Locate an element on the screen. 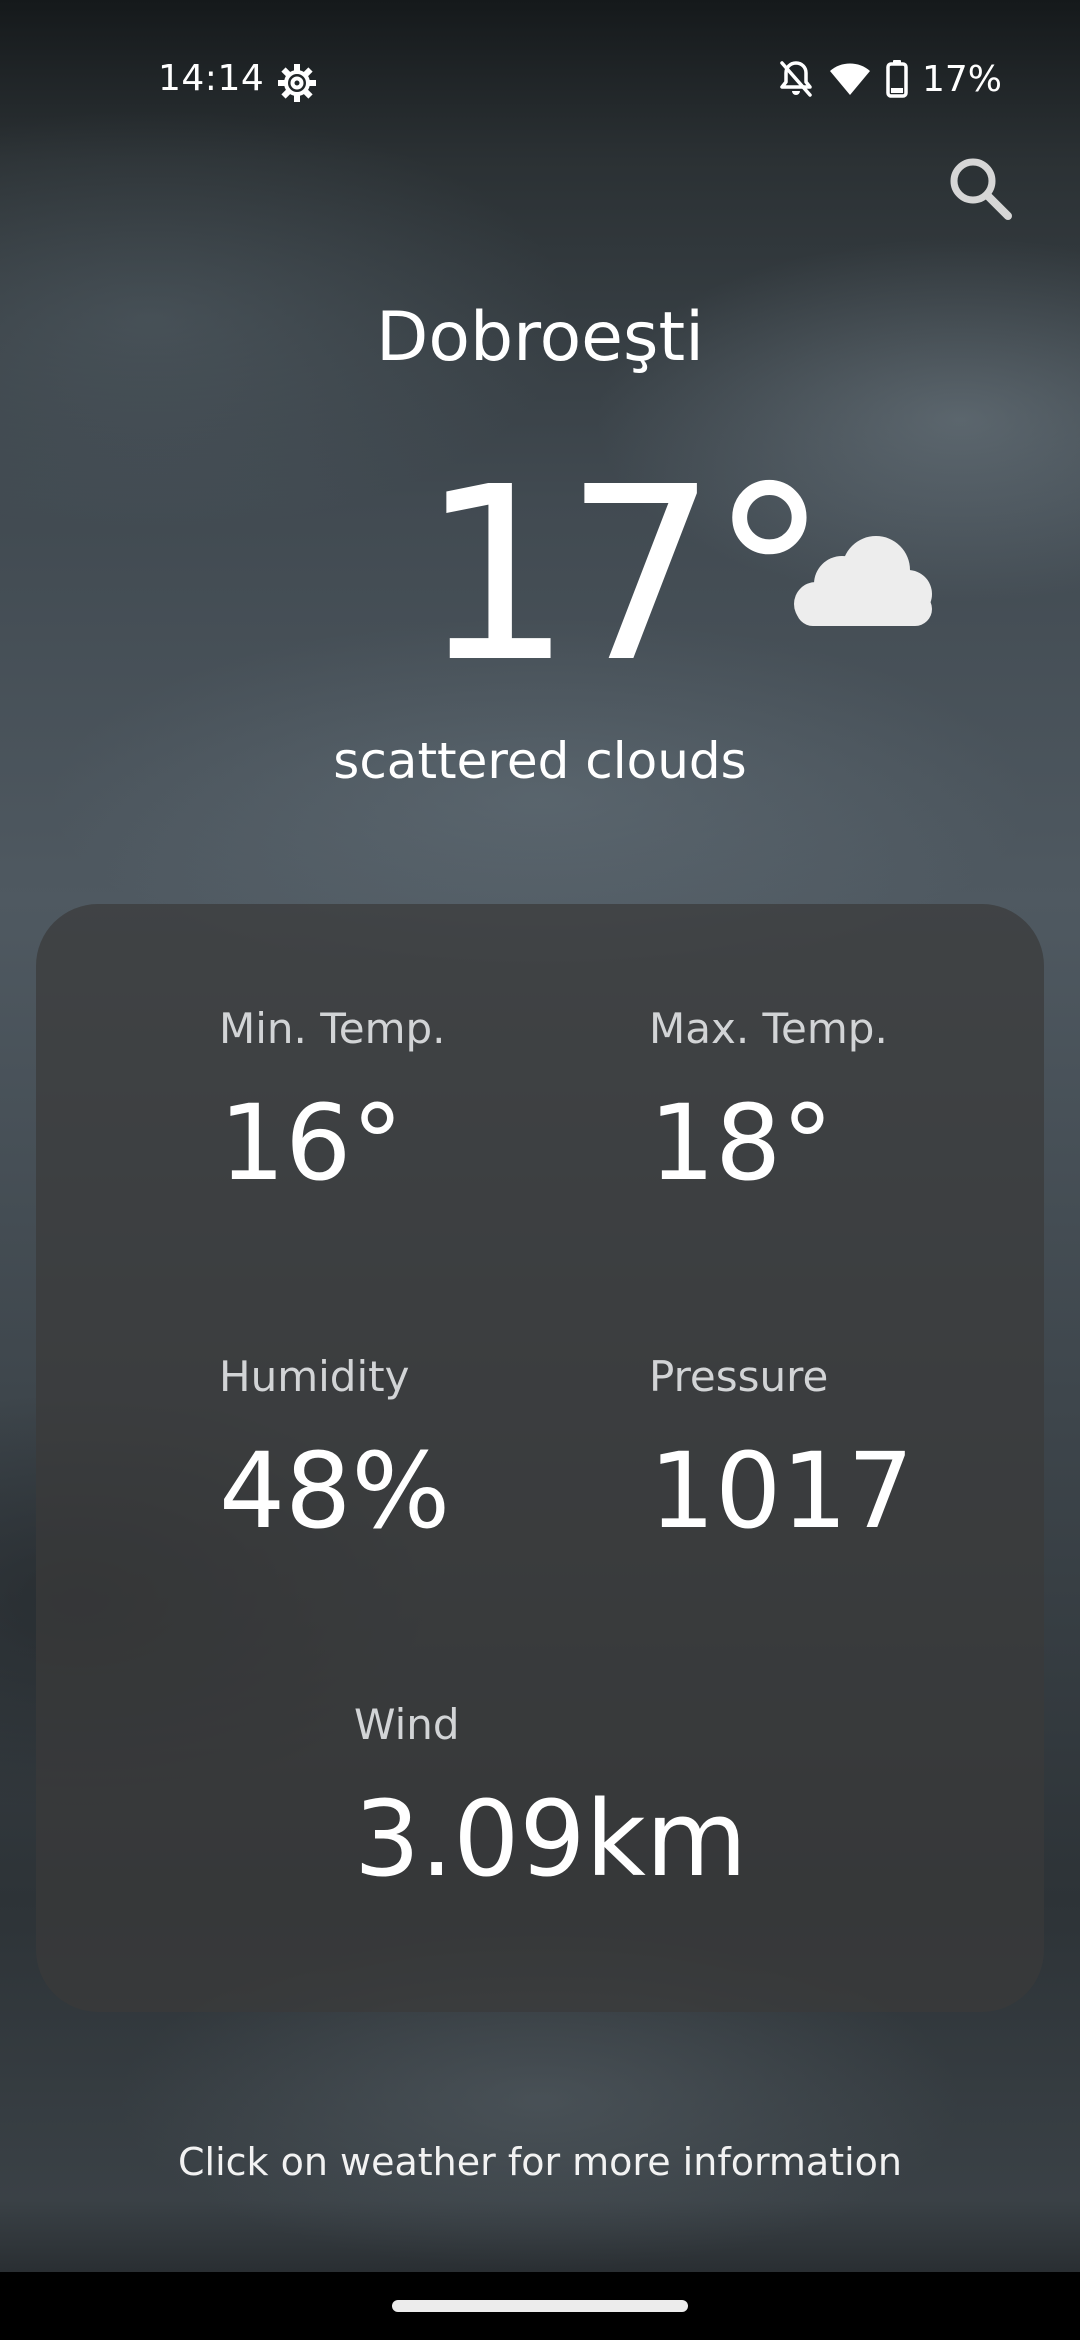  battery-percent: 17% is located at coordinates (961, 79).